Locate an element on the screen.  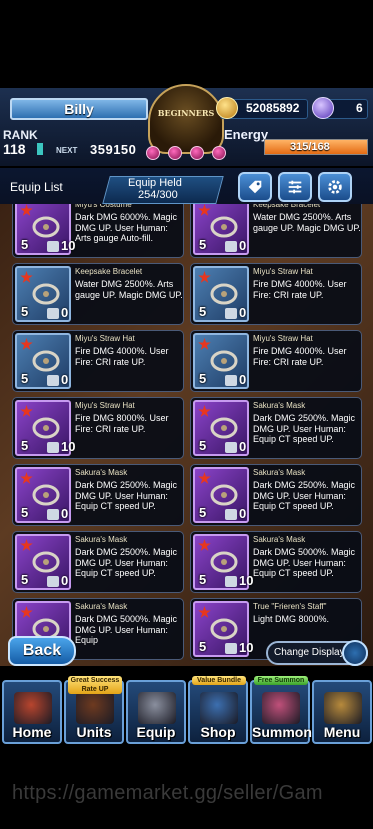
orb-row is located at coordinates (186, 154).